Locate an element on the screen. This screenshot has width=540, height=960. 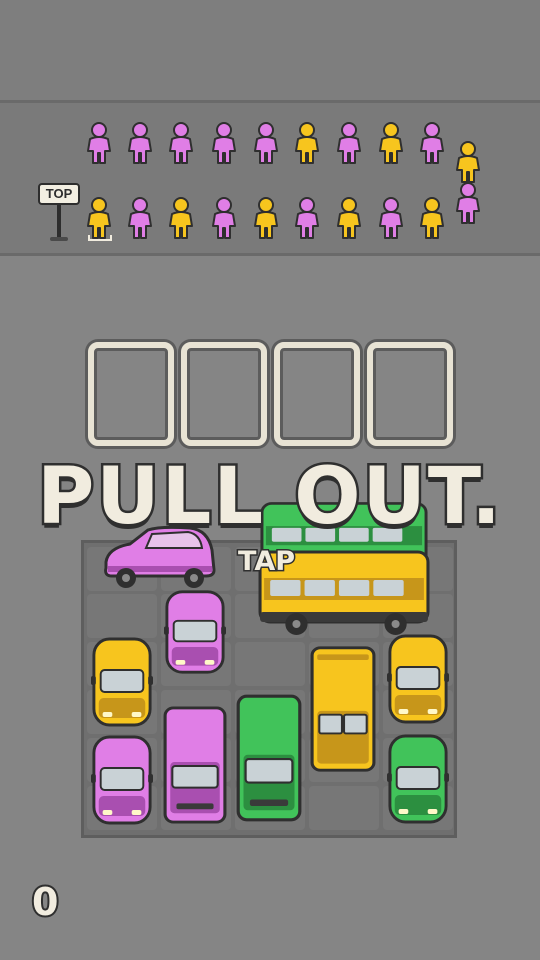
pull-out-banner: PULL OUT. is located at coordinates (269, 497).